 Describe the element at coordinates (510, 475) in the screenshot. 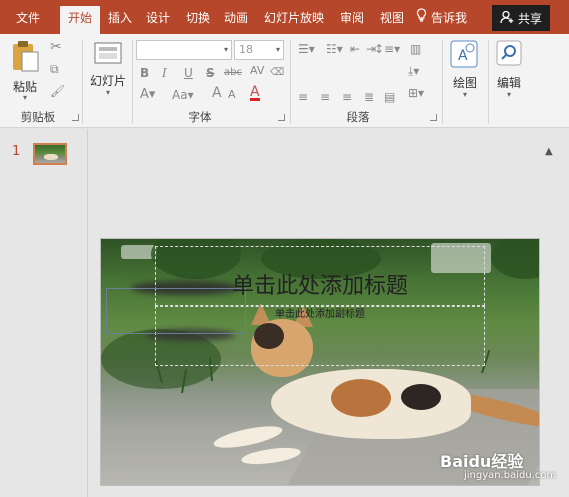

I see `watermark-url: jingyan.baidu.com` at that location.